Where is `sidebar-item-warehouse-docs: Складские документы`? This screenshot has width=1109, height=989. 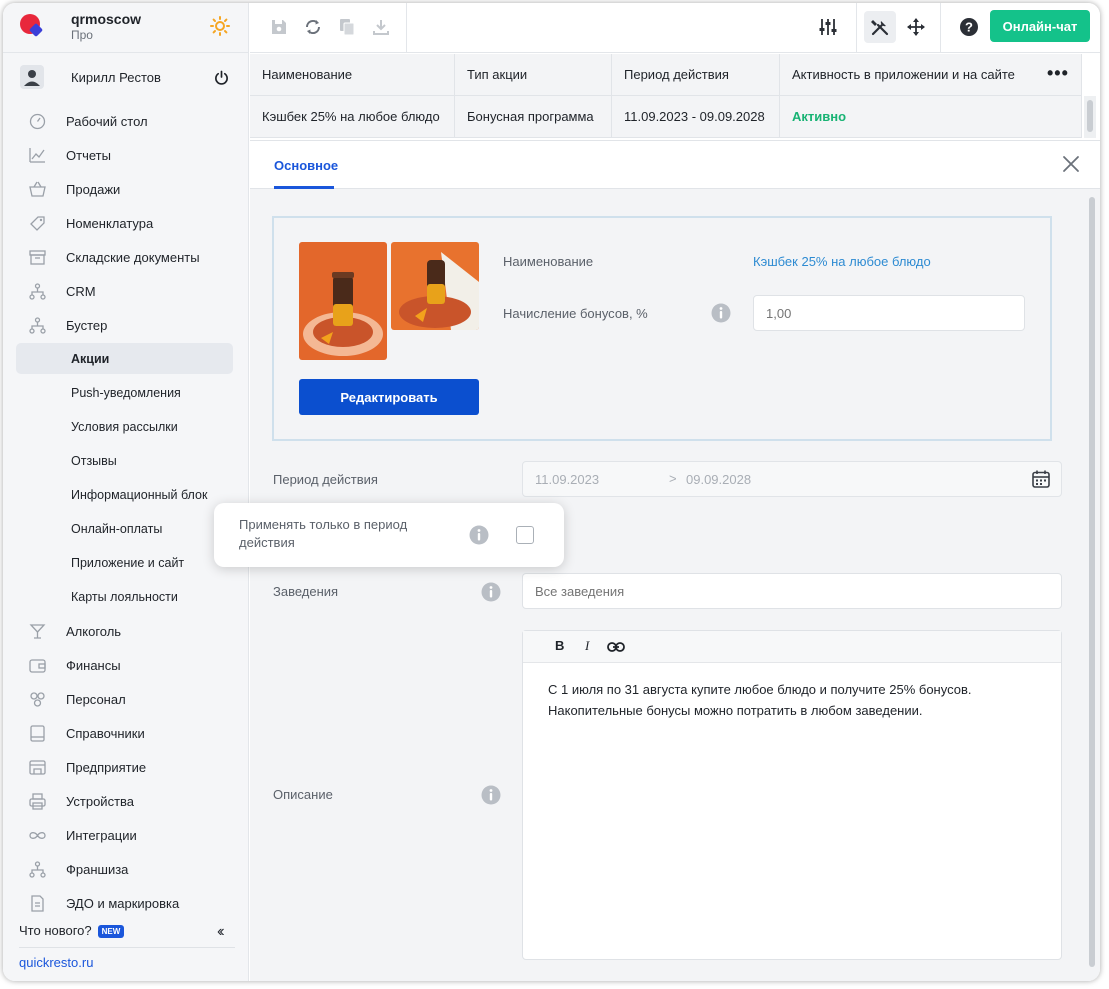 sidebar-item-warehouse-docs: Складские документы is located at coordinates (126, 257).